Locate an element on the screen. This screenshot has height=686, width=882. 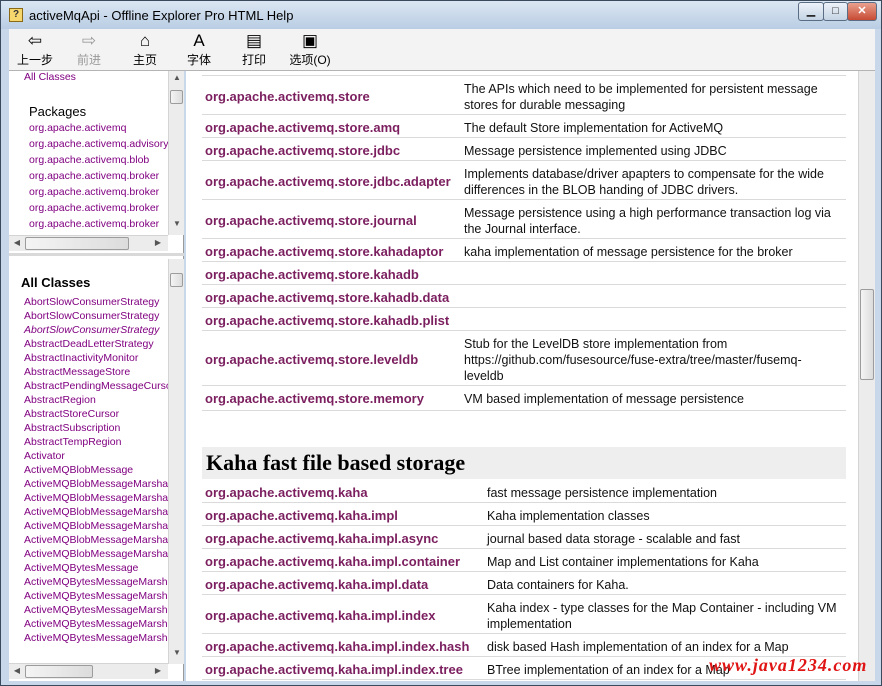
classes-vertical-scrollbar: ▼ is located at coordinates (176, 461).